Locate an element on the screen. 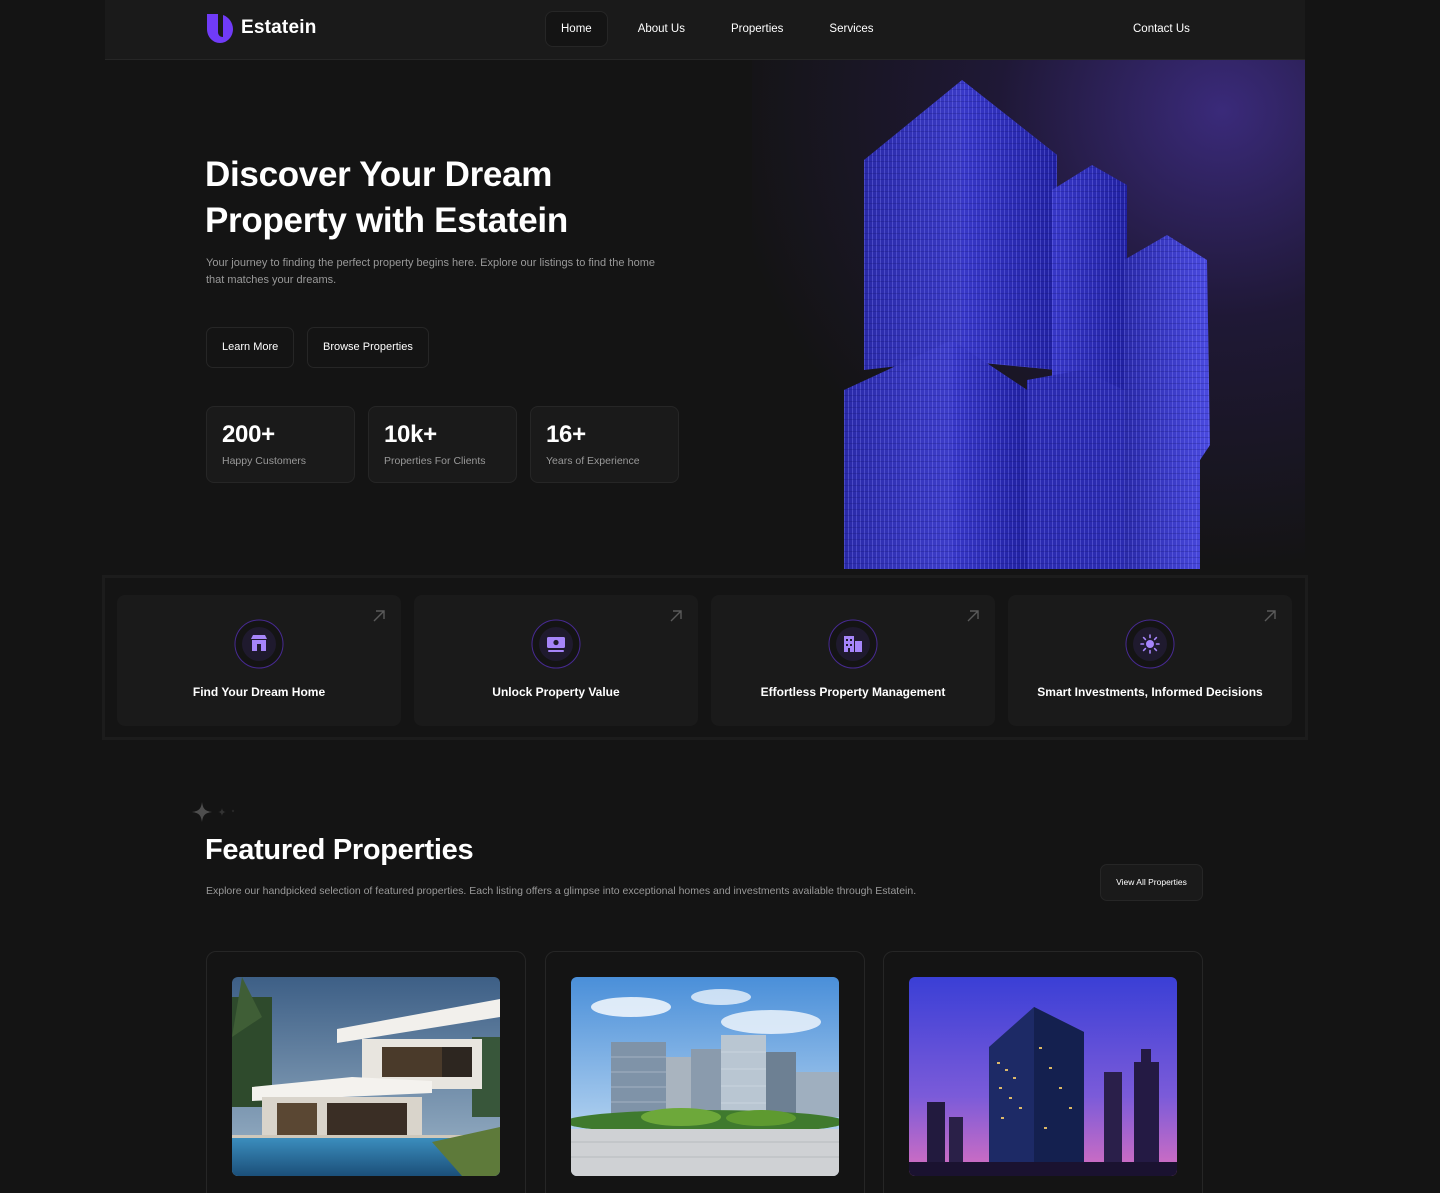 The image size is (1440, 1193). buildings-icon is located at coordinates (853, 644).